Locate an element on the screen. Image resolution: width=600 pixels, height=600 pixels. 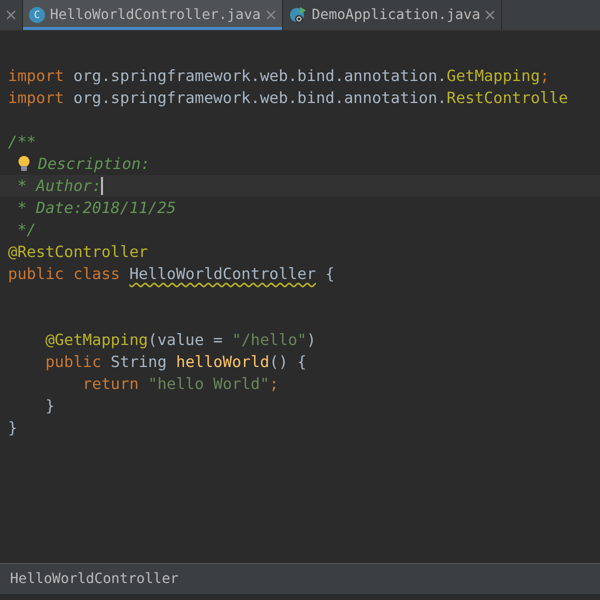
code-line: import org.springframework.web.bind.annotation.RestControlle is located at coordinates (288, 98).